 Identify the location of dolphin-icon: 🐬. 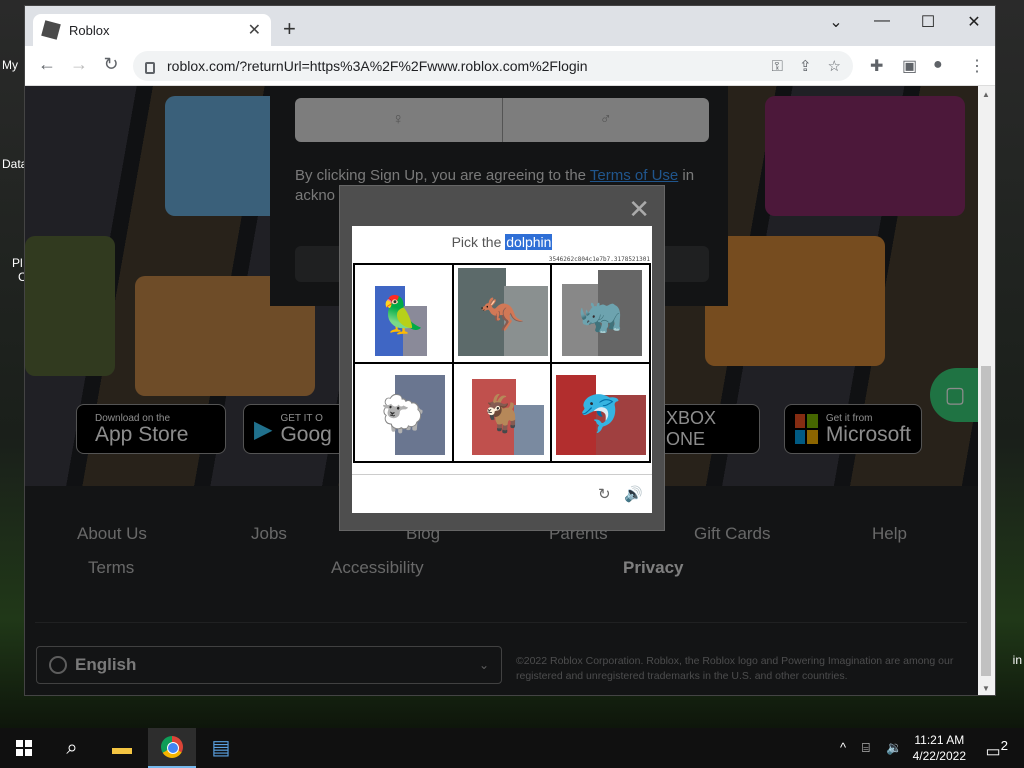
(601, 414).